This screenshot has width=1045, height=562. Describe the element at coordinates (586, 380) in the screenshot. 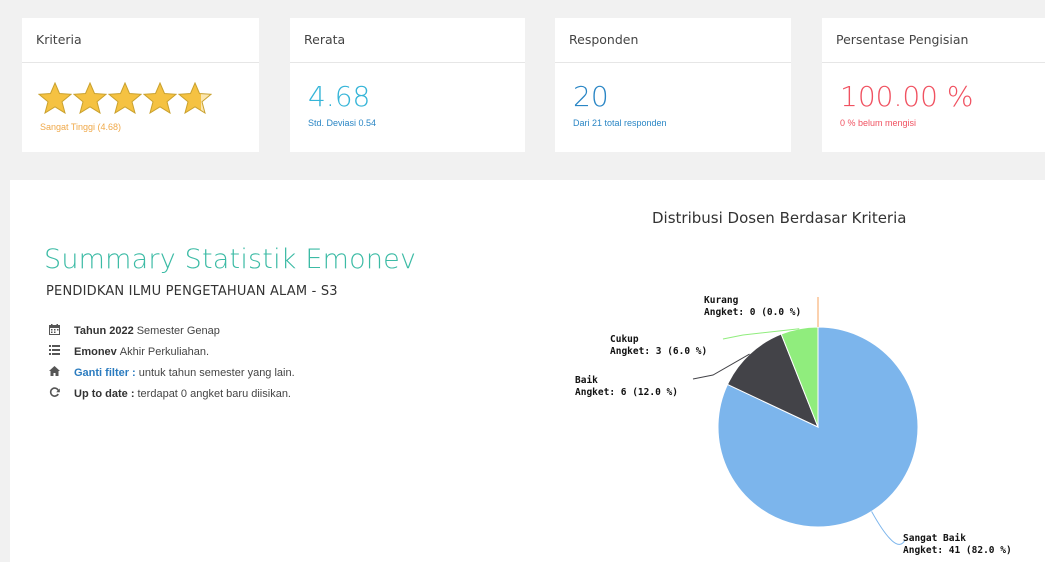

I see `pie-label-name: Baik` at that location.